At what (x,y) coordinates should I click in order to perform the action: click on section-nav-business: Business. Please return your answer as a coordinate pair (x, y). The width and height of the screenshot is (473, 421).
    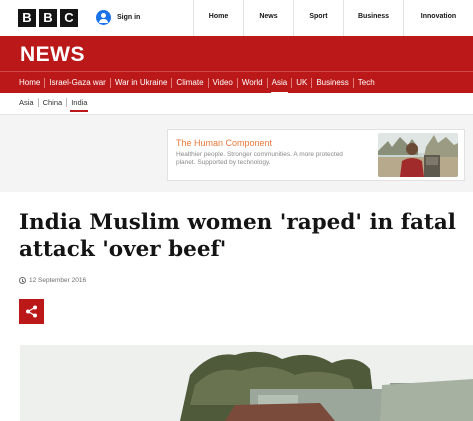
    Looking at the image, I should click on (333, 82).